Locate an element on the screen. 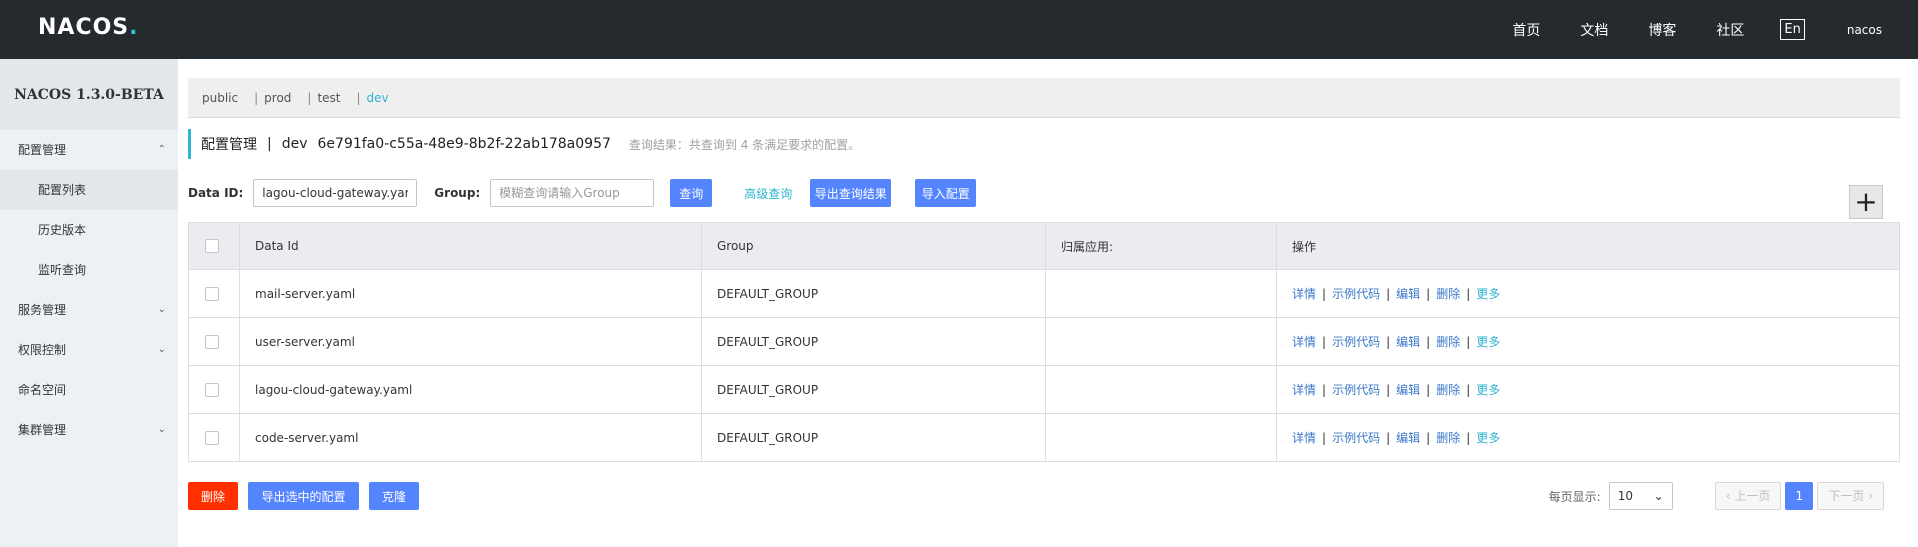  select-all-checkbox is located at coordinates (212, 246).